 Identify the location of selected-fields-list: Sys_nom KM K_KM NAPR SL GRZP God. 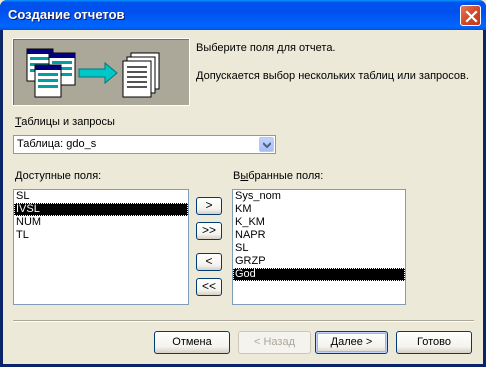
(319, 247).